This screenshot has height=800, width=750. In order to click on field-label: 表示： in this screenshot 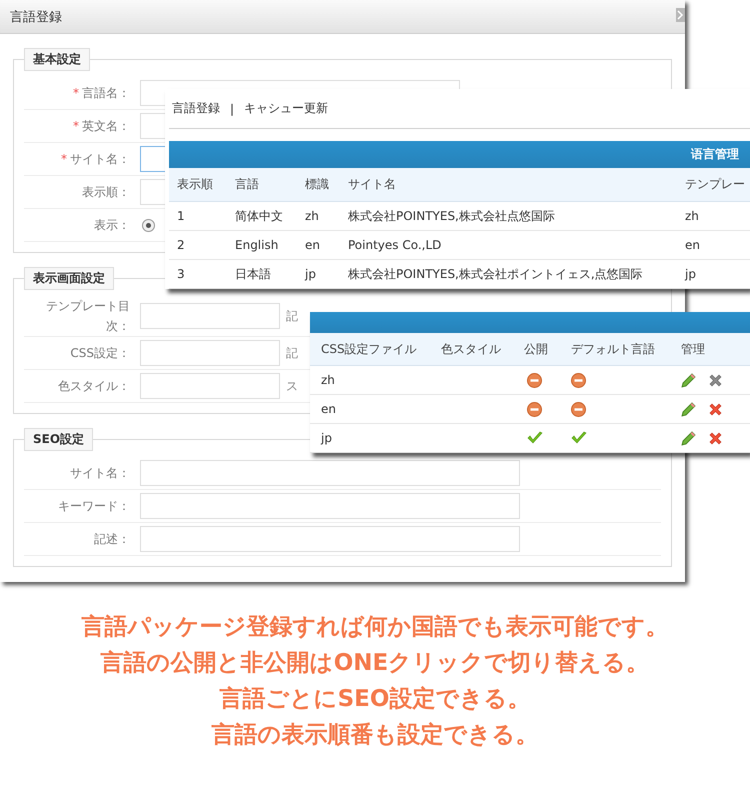, I will do `click(112, 225)`.